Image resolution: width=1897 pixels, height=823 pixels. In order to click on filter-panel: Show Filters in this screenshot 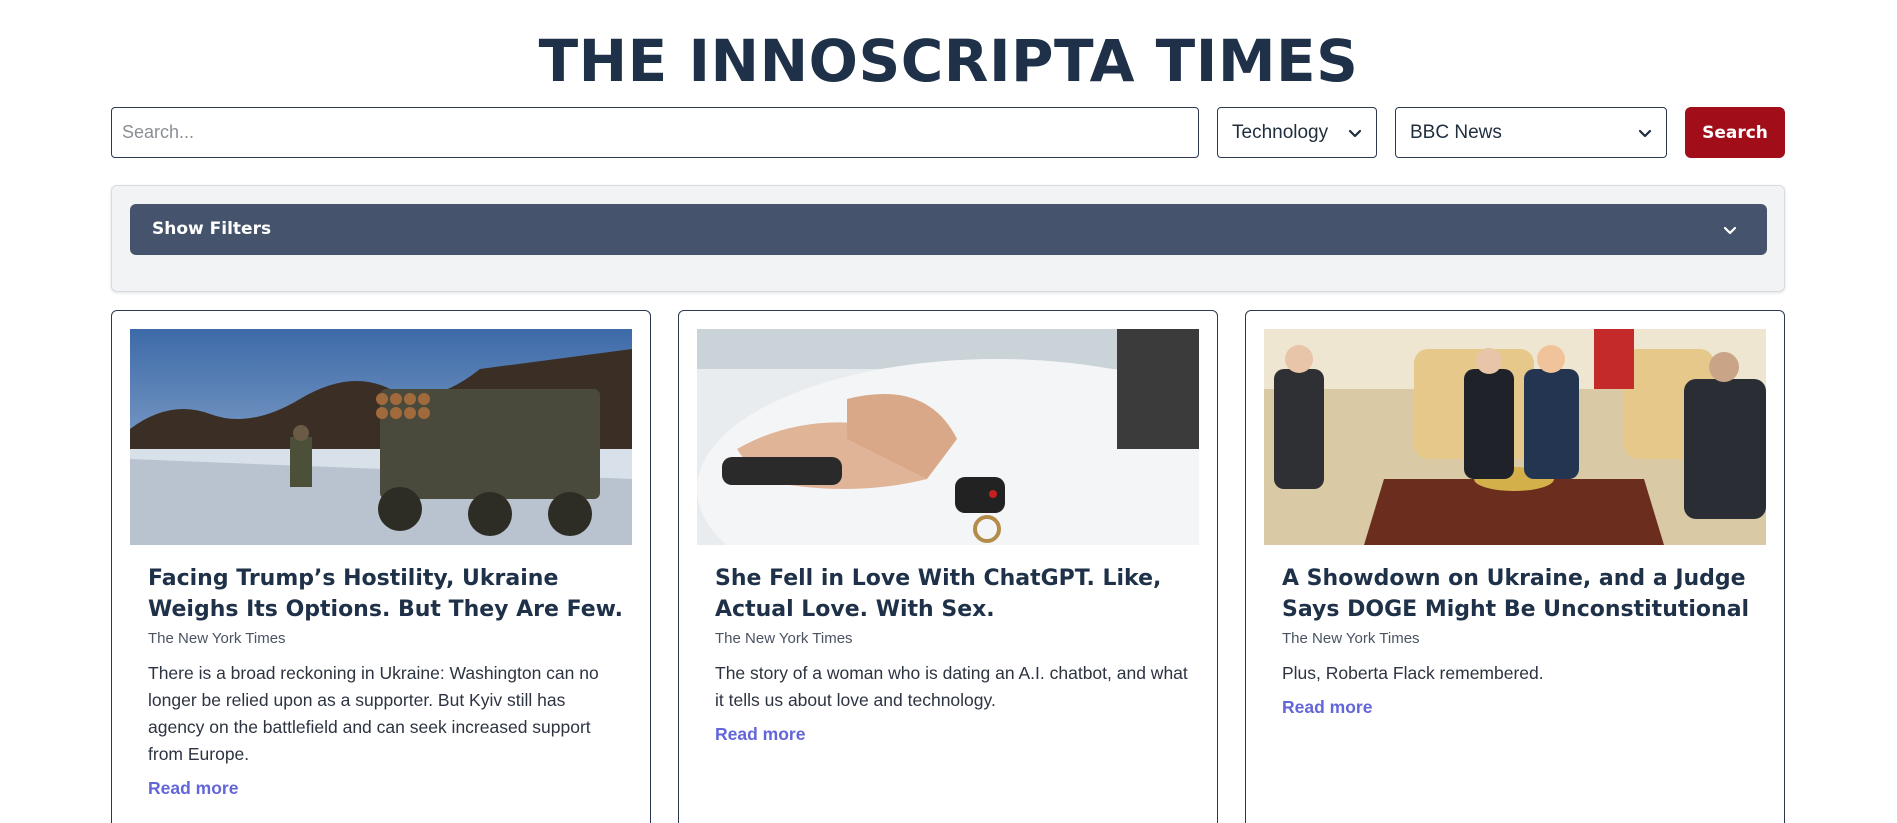, I will do `click(948, 238)`.